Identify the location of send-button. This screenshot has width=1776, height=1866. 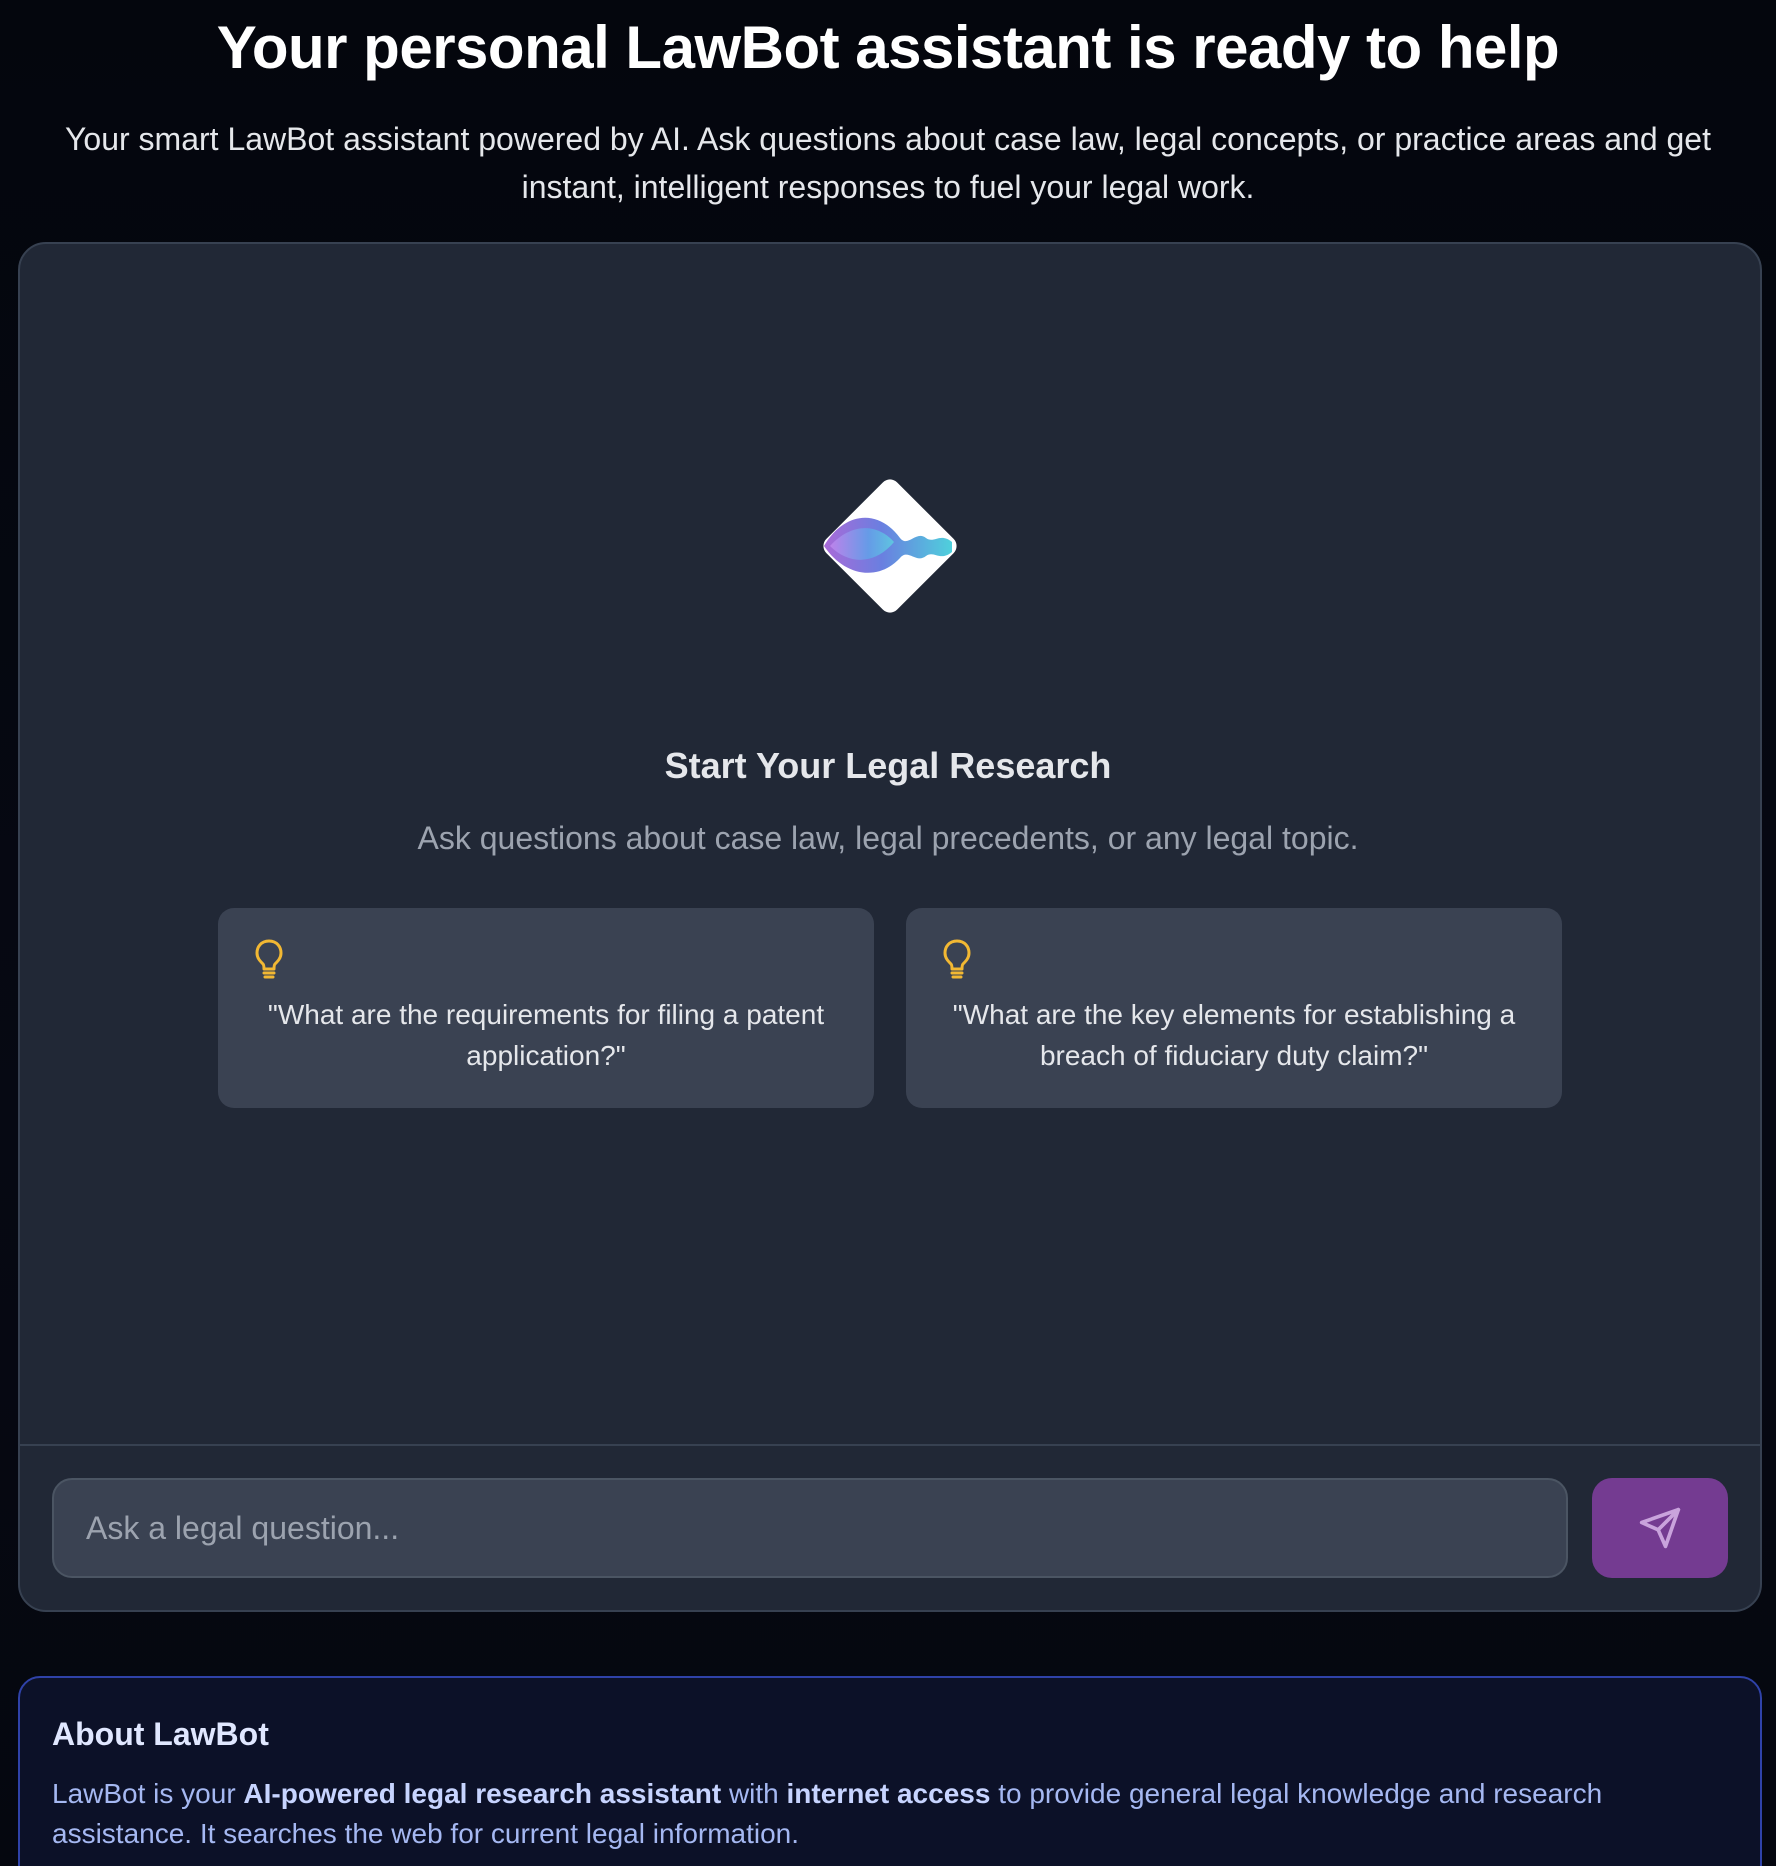
(1660, 1528).